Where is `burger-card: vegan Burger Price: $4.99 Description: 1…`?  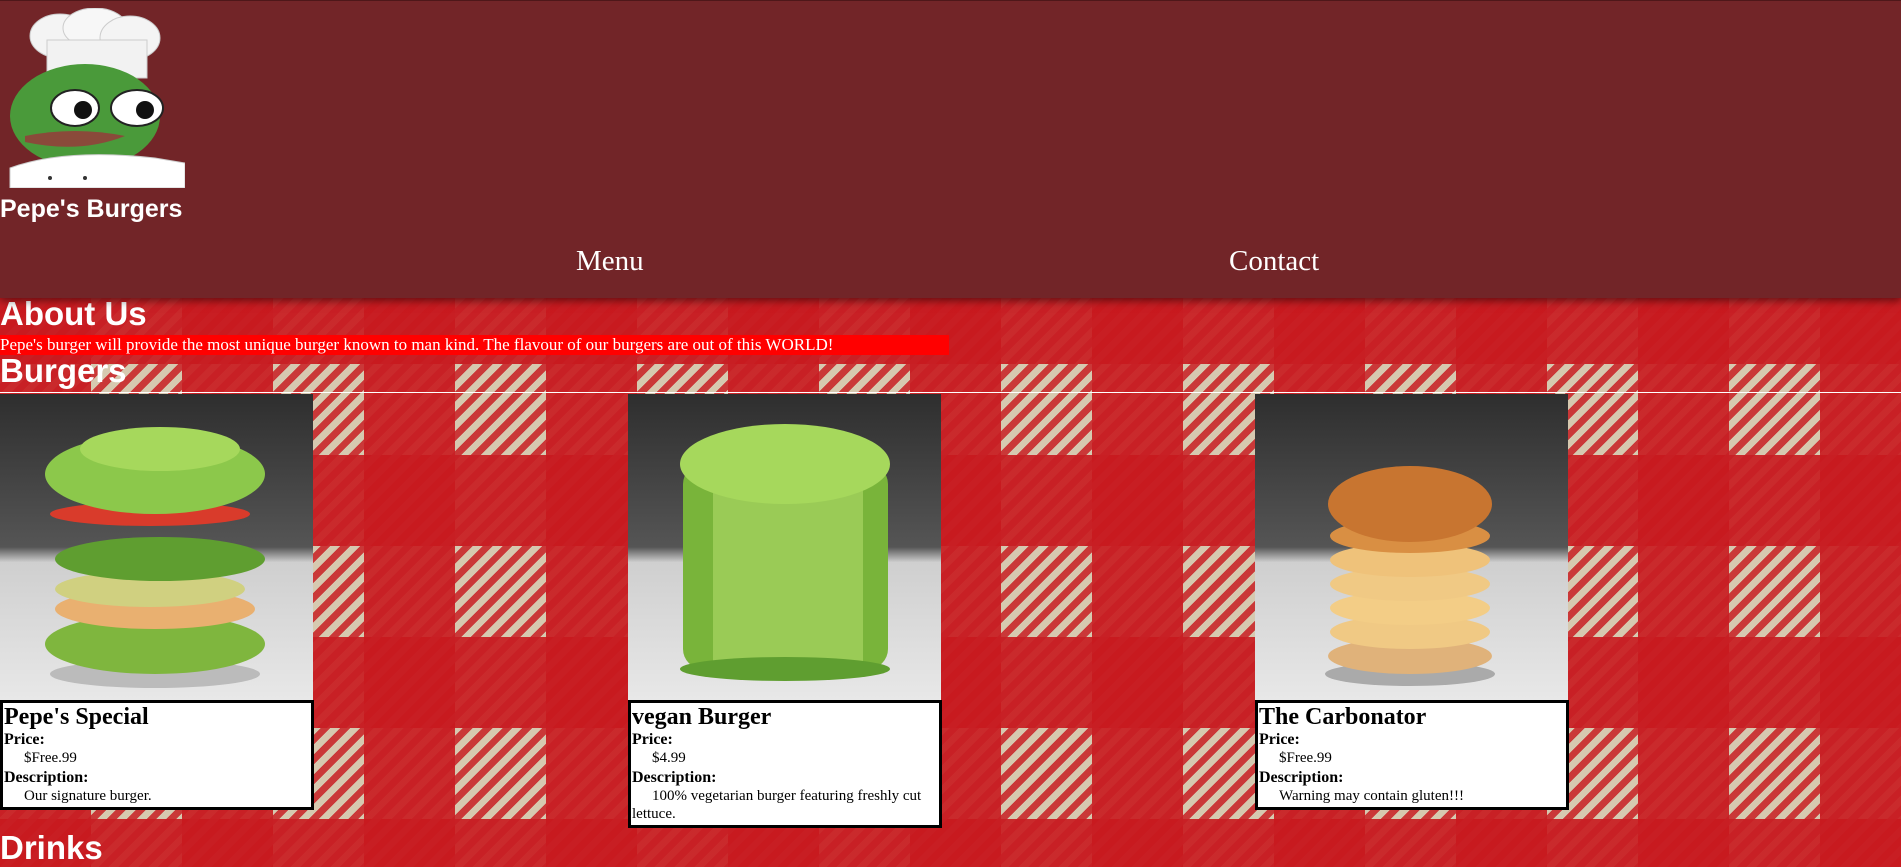
burger-card: vegan Burger Price: $4.99 Description: 1… is located at coordinates (785, 611).